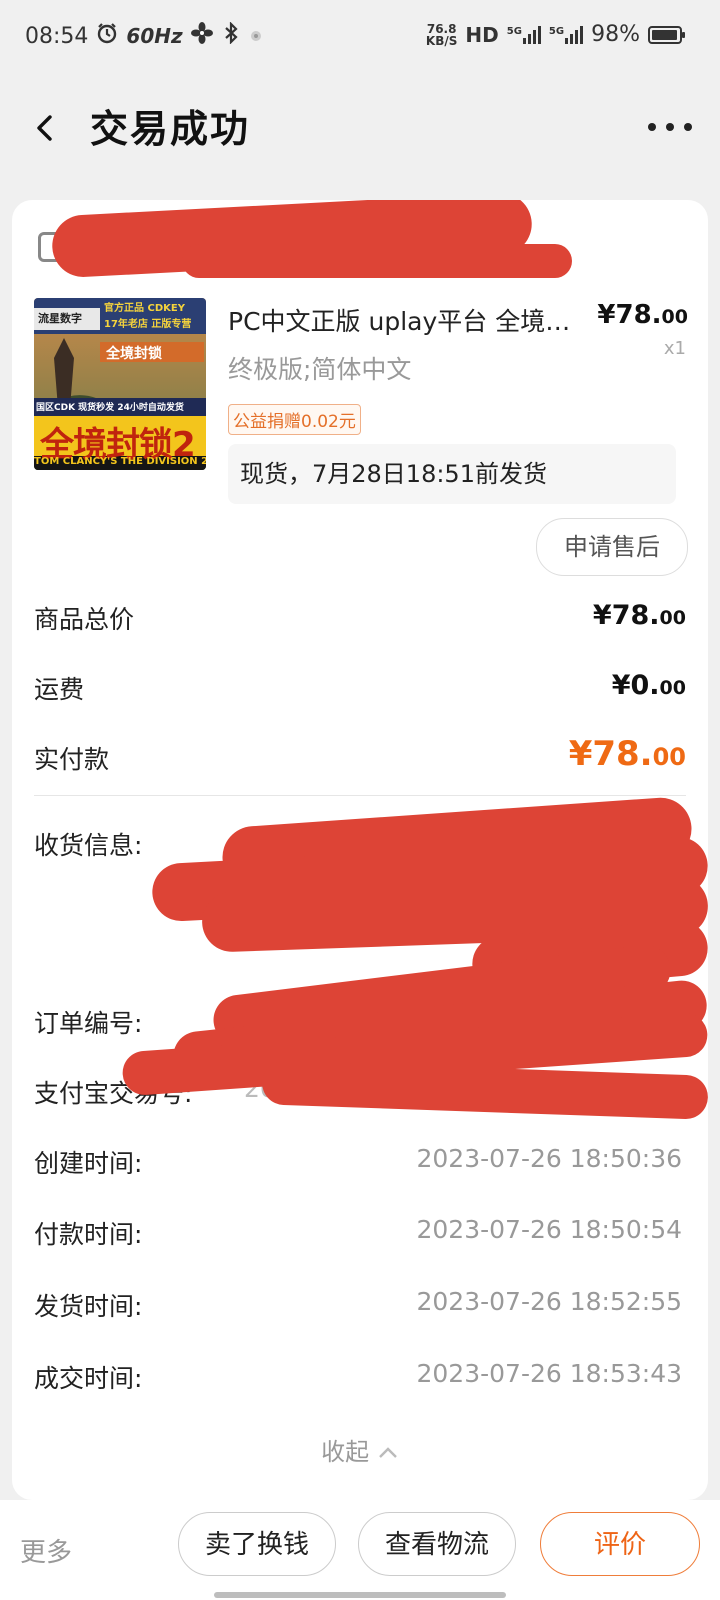 Image resolution: width=720 pixels, height=1600 pixels. What do you see at coordinates (360, 1595) in the screenshot?
I see `home-indicator` at bounding box center [360, 1595].